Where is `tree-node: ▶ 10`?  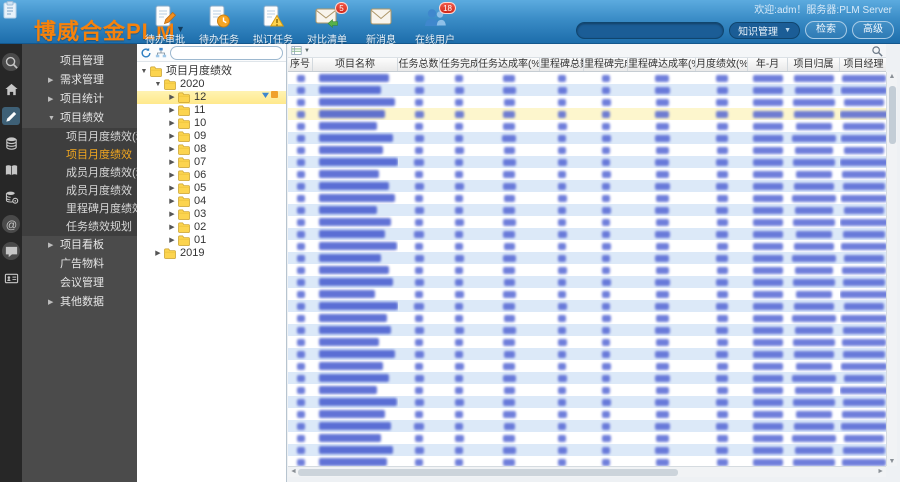
tree-node: ▶ 10 is located at coordinates (211, 123).